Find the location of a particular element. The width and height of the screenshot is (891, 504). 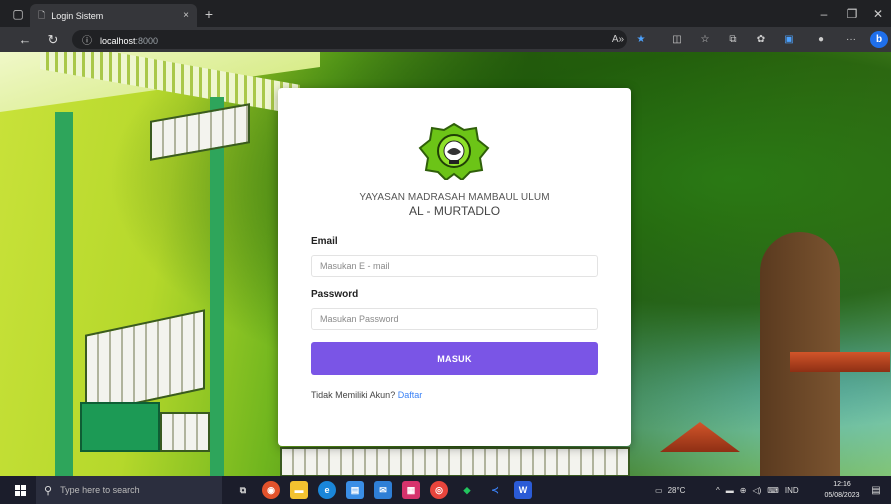

org-name-line1: YAYASAN MADRASAH MAMBAUL ULUM is located at coordinates (454, 197).